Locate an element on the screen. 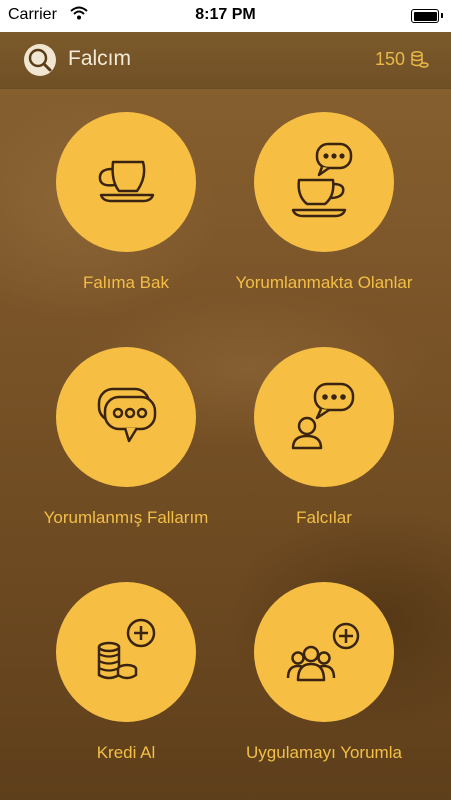 The height and width of the screenshot is (800, 451). menu-tile-uygulamayi-yorumla: Uygulamayı Yorumla is located at coordinates (324, 668).